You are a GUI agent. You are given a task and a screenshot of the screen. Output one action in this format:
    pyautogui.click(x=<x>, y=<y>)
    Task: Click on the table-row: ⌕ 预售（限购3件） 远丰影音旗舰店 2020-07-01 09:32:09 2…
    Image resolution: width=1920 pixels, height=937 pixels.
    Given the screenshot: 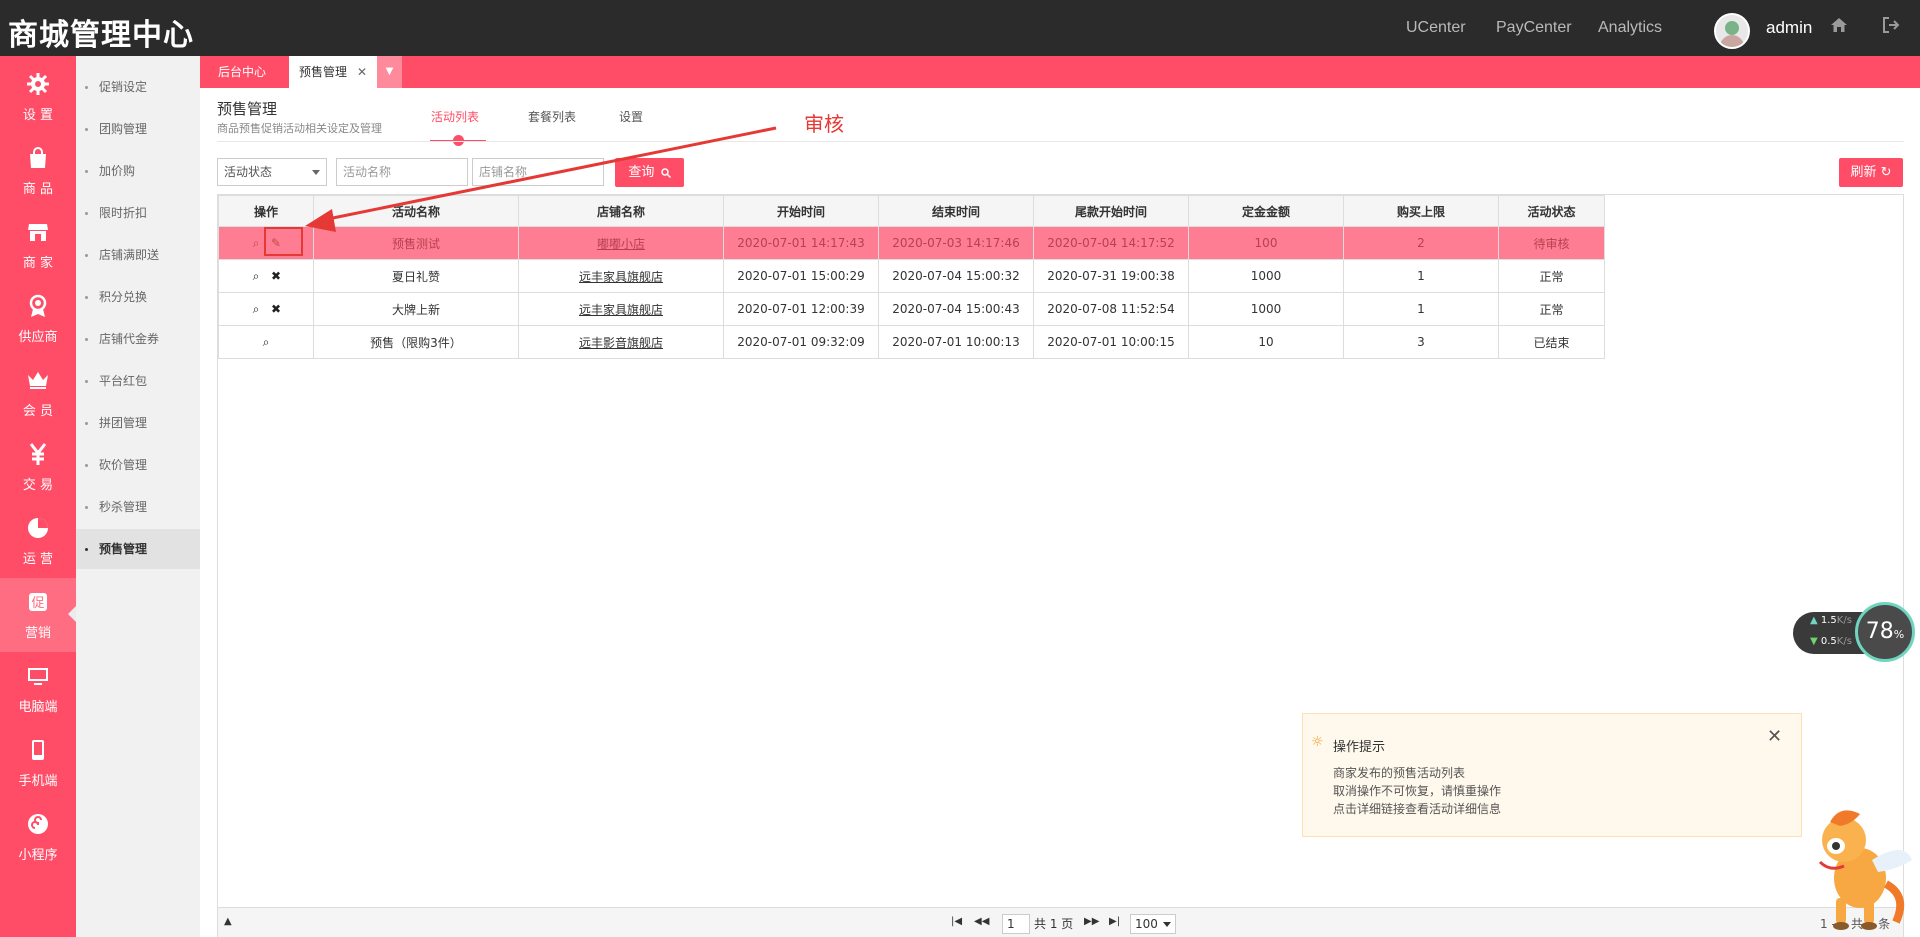 What is the action you would take?
    pyautogui.click(x=911, y=342)
    